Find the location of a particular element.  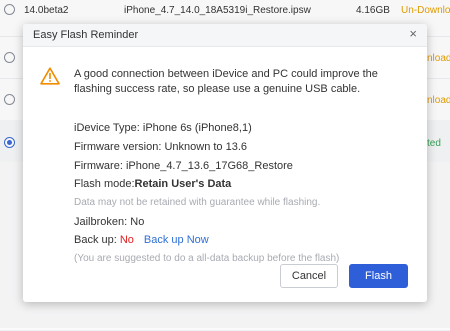

backup-info: Back up: No Back up Now is located at coordinates (141, 240).